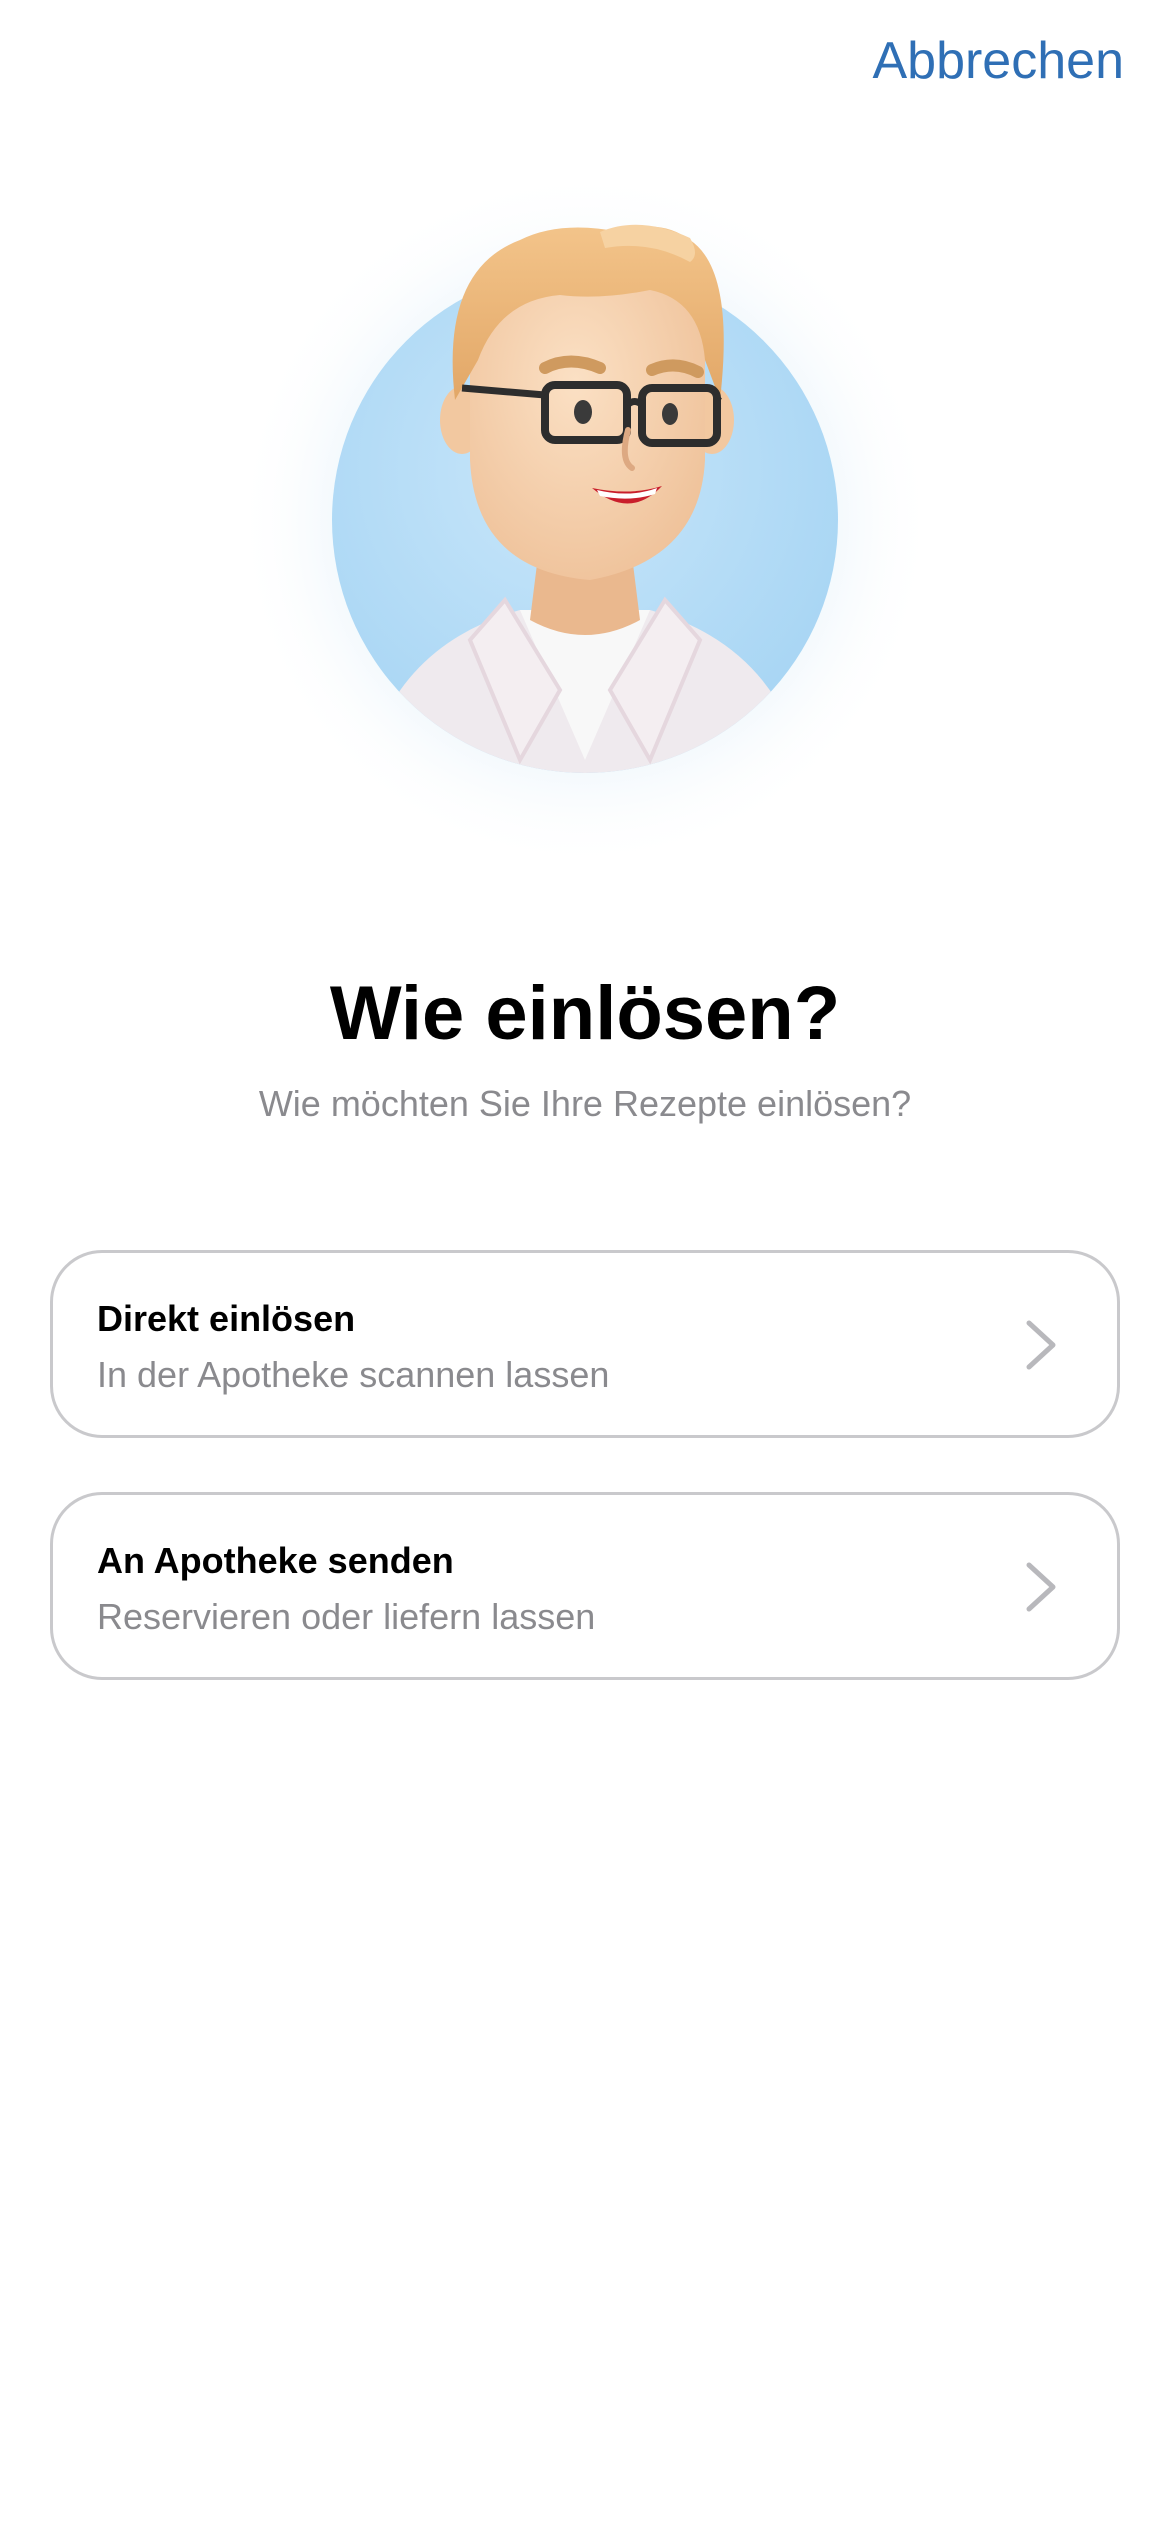 The height and width of the screenshot is (2532, 1170). I want to click on option-title: Direkt einlösen, so click(226, 1318).